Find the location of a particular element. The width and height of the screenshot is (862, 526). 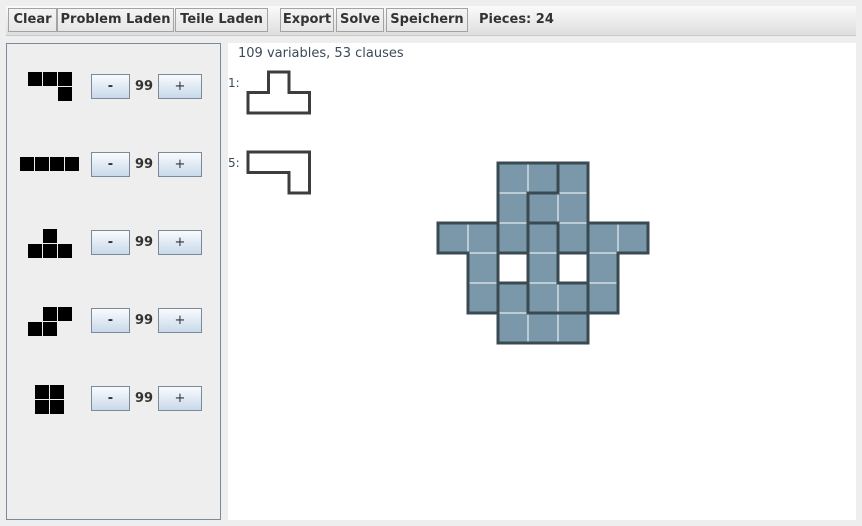

puzzle-board is located at coordinates (543, 253).